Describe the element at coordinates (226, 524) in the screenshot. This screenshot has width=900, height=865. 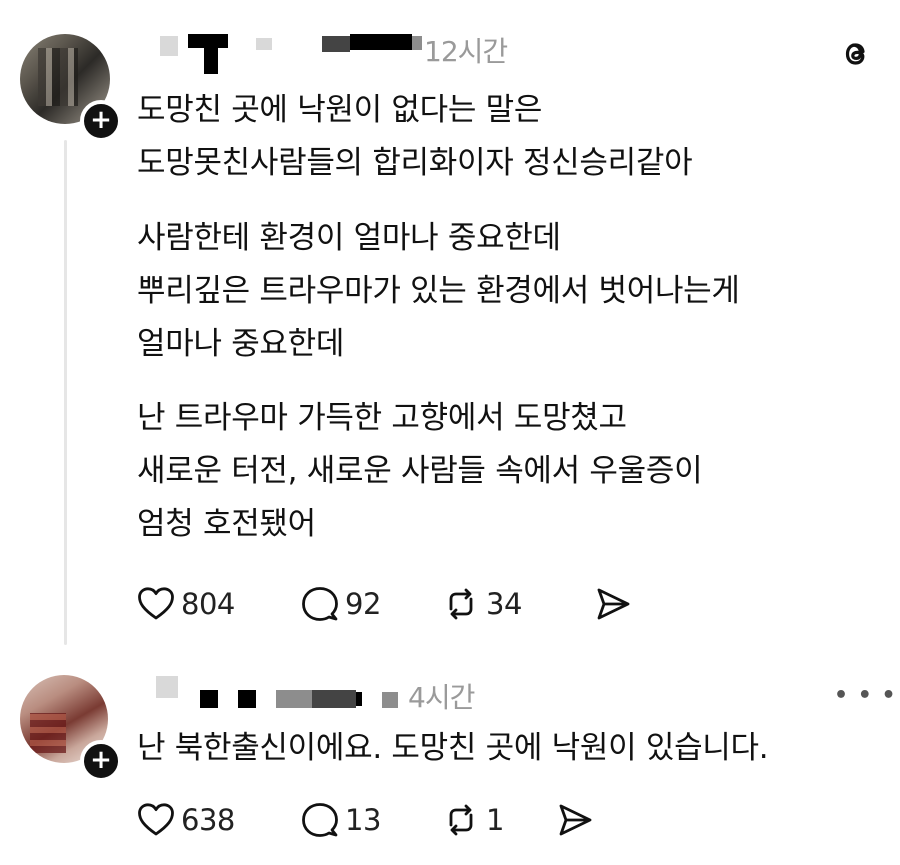
I see `post-line: 엄청 호전됐어` at that location.